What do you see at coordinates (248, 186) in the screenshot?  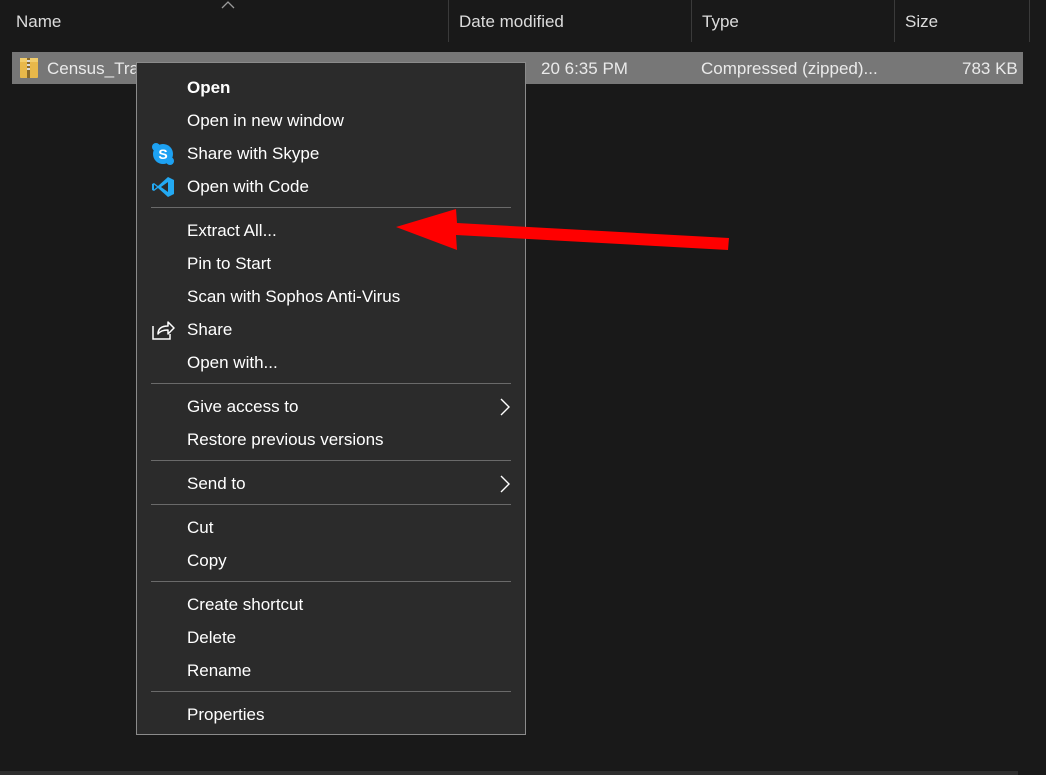 I see `menu-item-label: Open with Code` at bounding box center [248, 186].